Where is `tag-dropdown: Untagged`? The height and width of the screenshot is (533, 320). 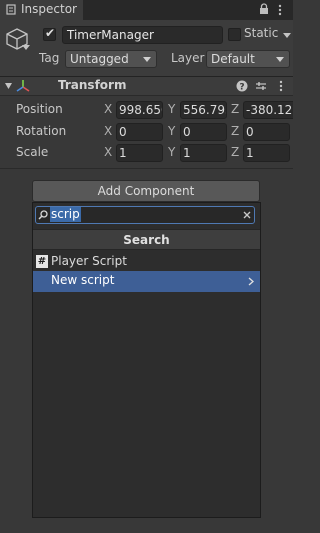 tag-dropdown: Untagged is located at coordinates (111, 59).